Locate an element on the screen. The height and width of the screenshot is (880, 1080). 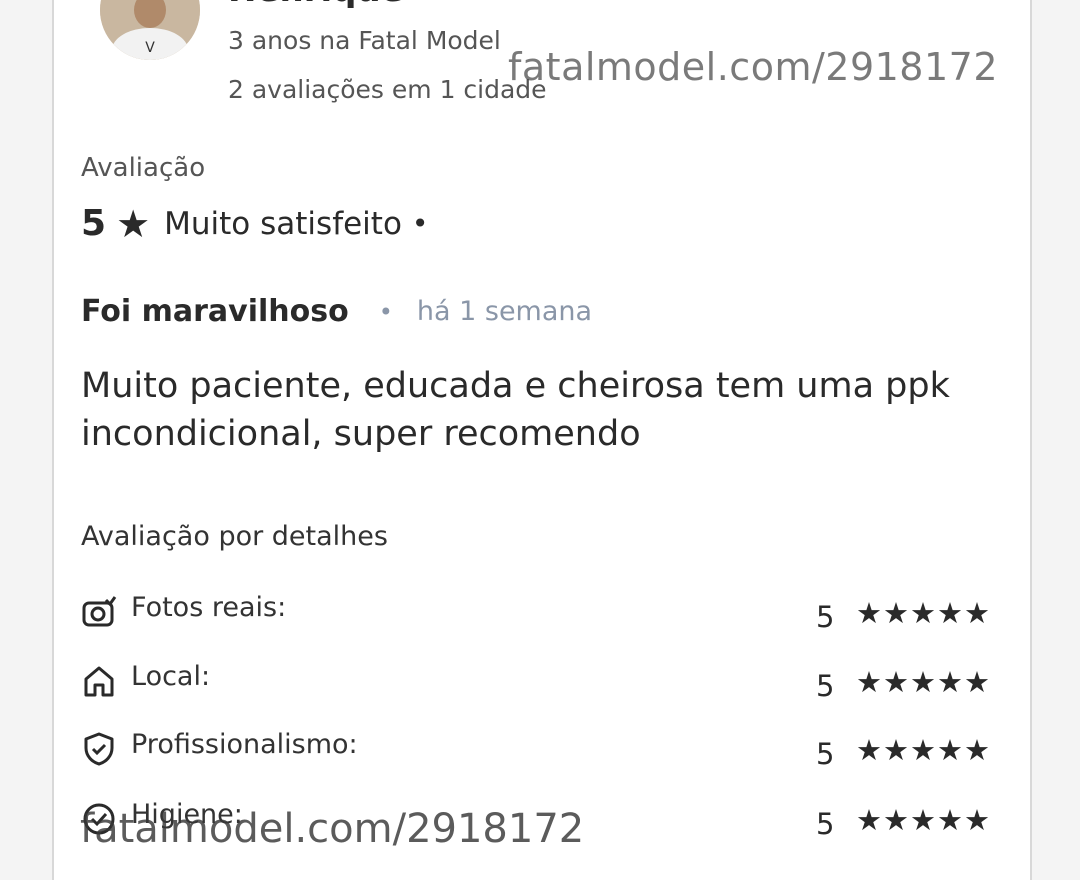
camera-icon is located at coordinates (99, 611).